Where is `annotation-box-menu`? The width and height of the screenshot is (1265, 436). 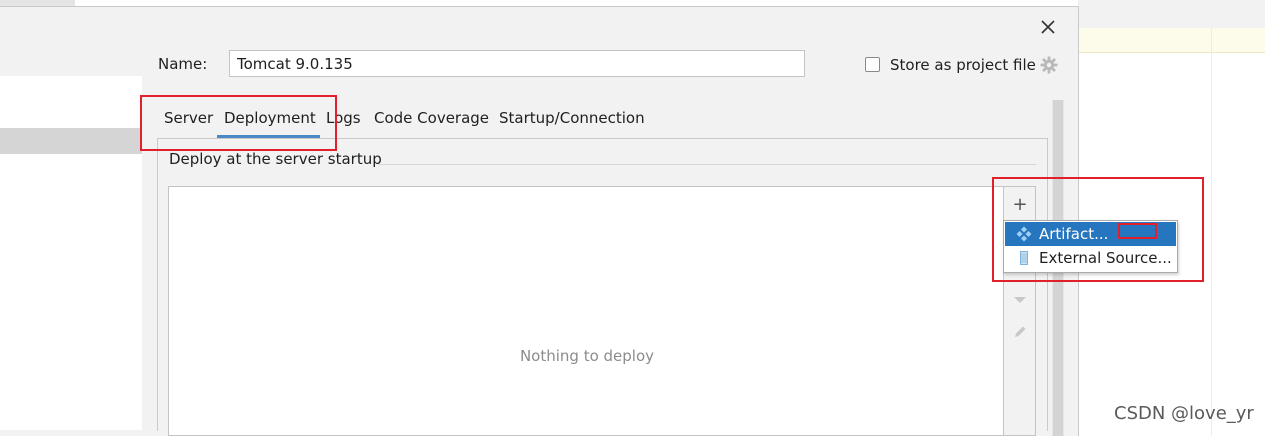
annotation-box-menu is located at coordinates (1098, 229).